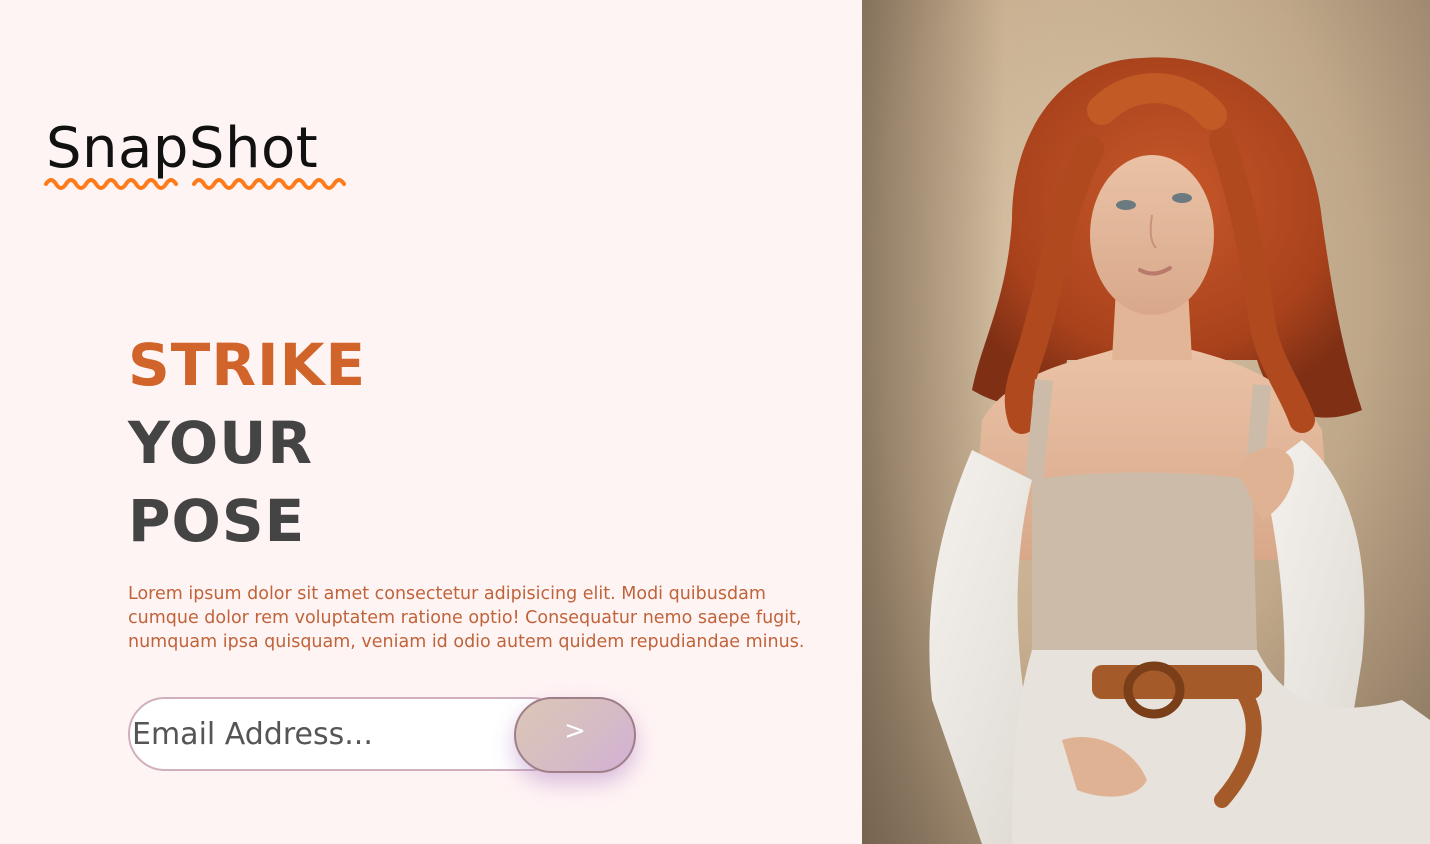  Describe the element at coordinates (220, 443) in the screenshot. I see `headline-line-2: YOUR` at that location.